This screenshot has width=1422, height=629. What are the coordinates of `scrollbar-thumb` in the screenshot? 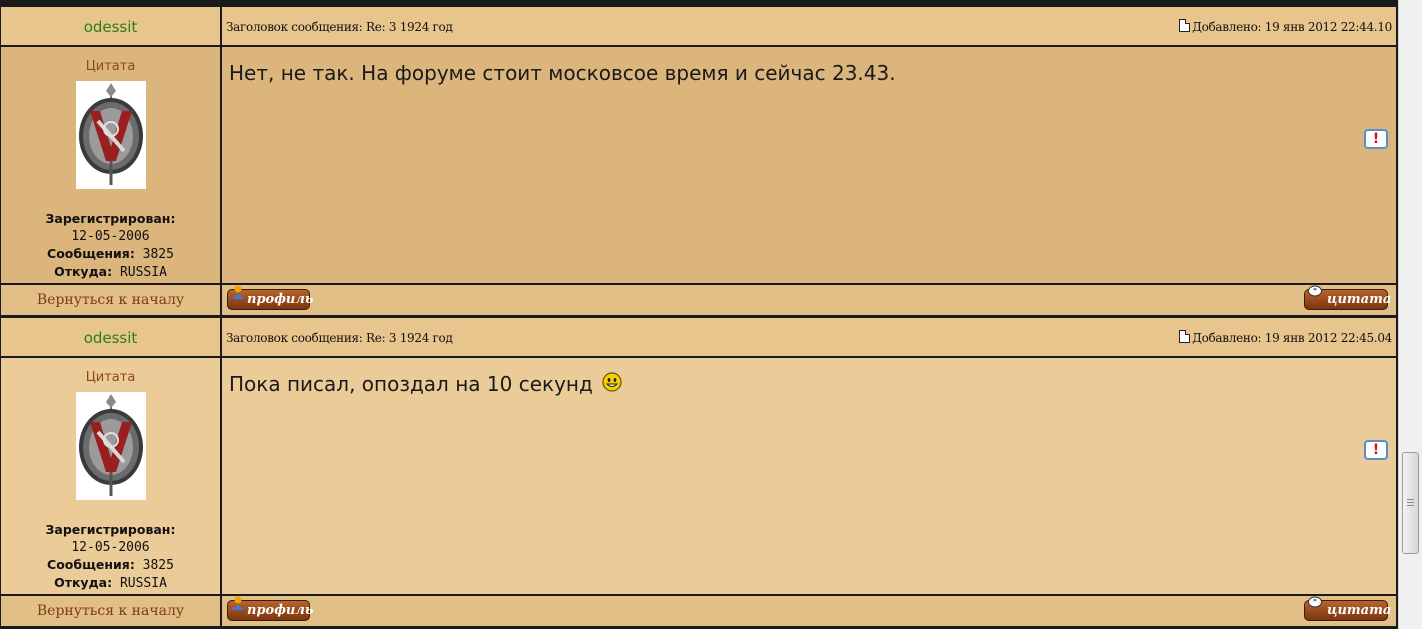 It's located at (1410, 503).